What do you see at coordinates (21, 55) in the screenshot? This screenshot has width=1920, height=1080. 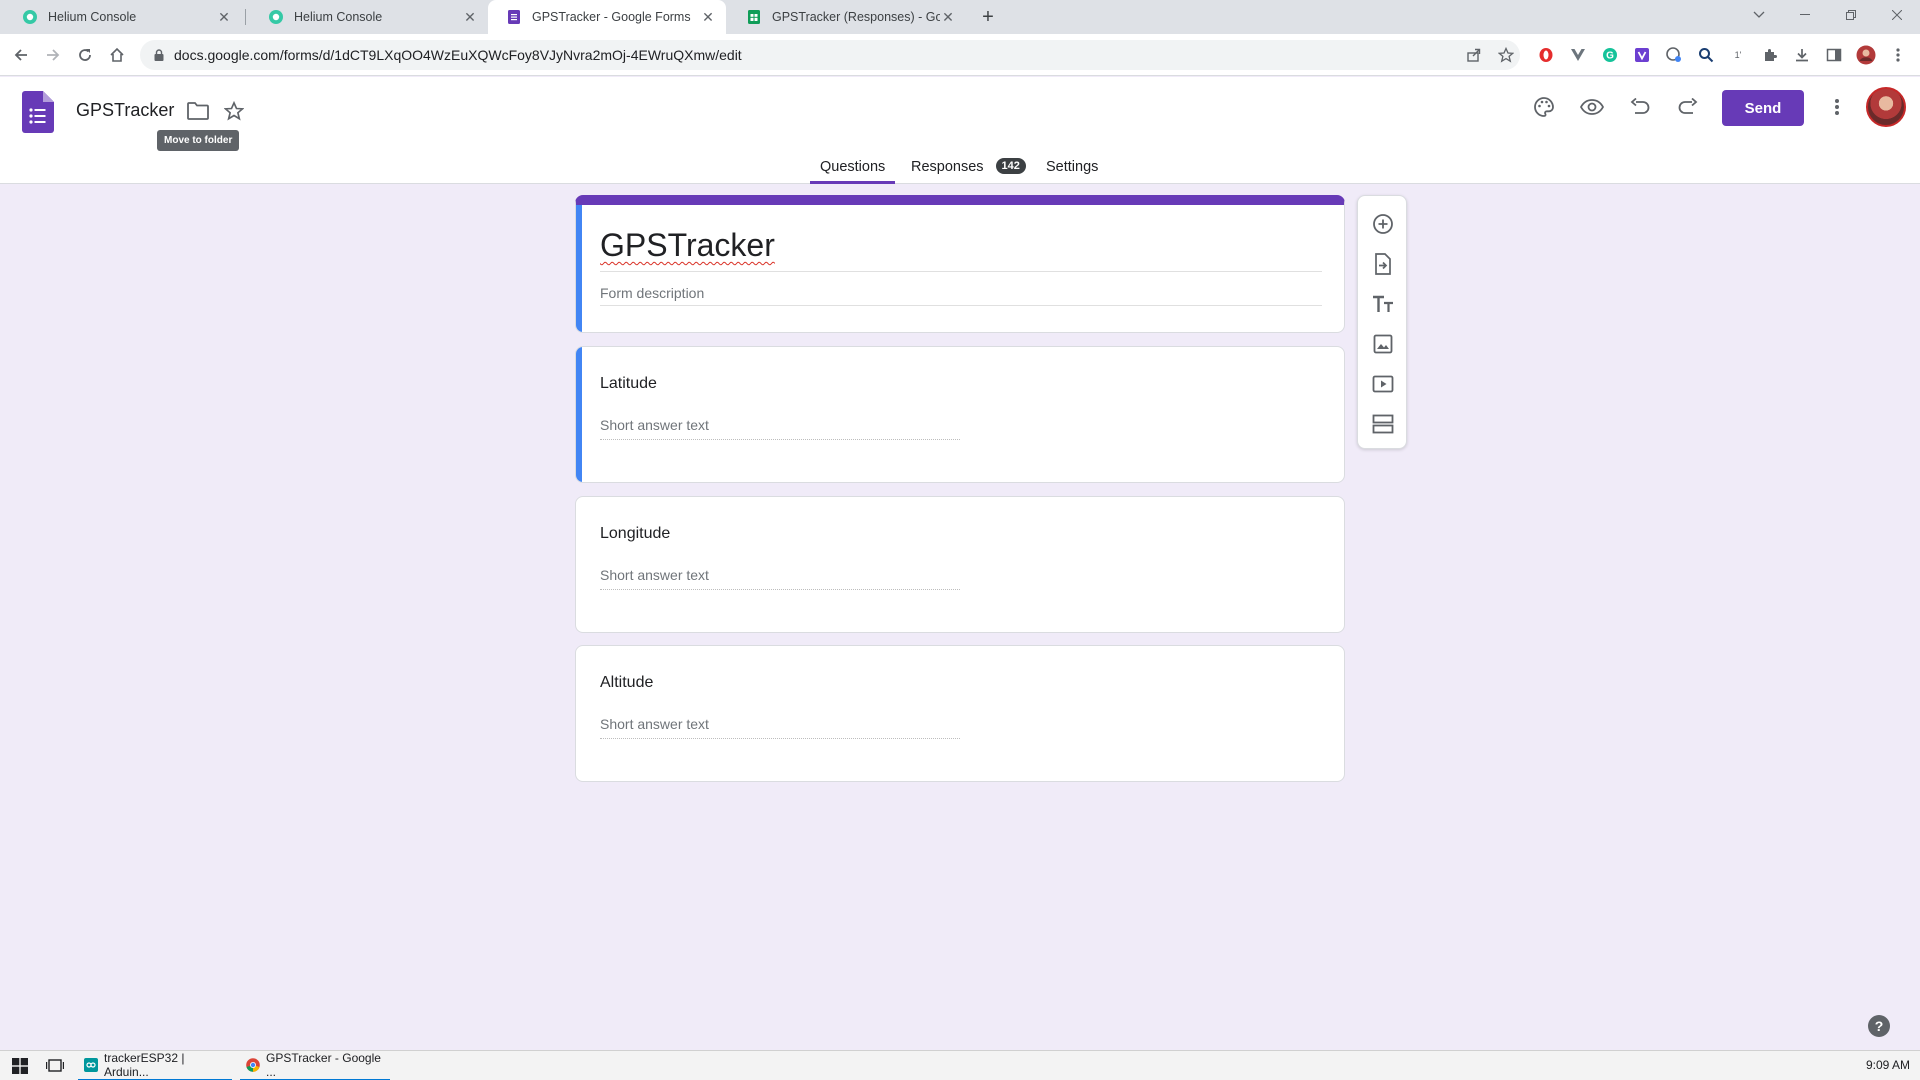 I see `back-arrow-icon` at bounding box center [21, 55].